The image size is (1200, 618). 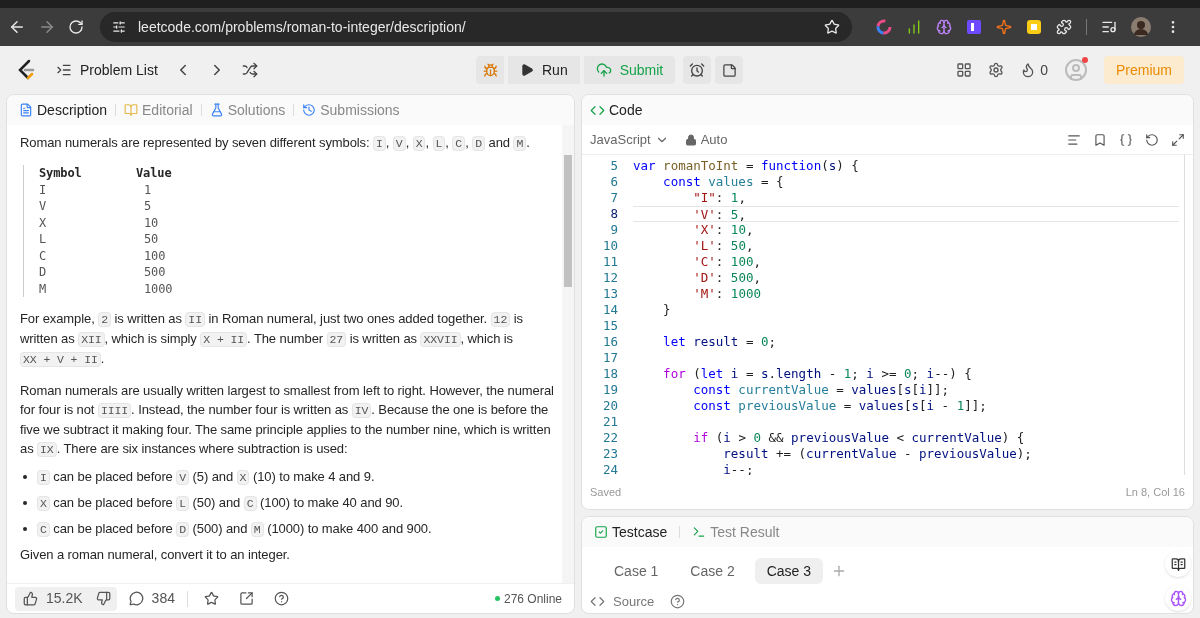 I want to click on code-line: if (i > 0 && previousValue < currentValue) {, so click(x=859, y=438).